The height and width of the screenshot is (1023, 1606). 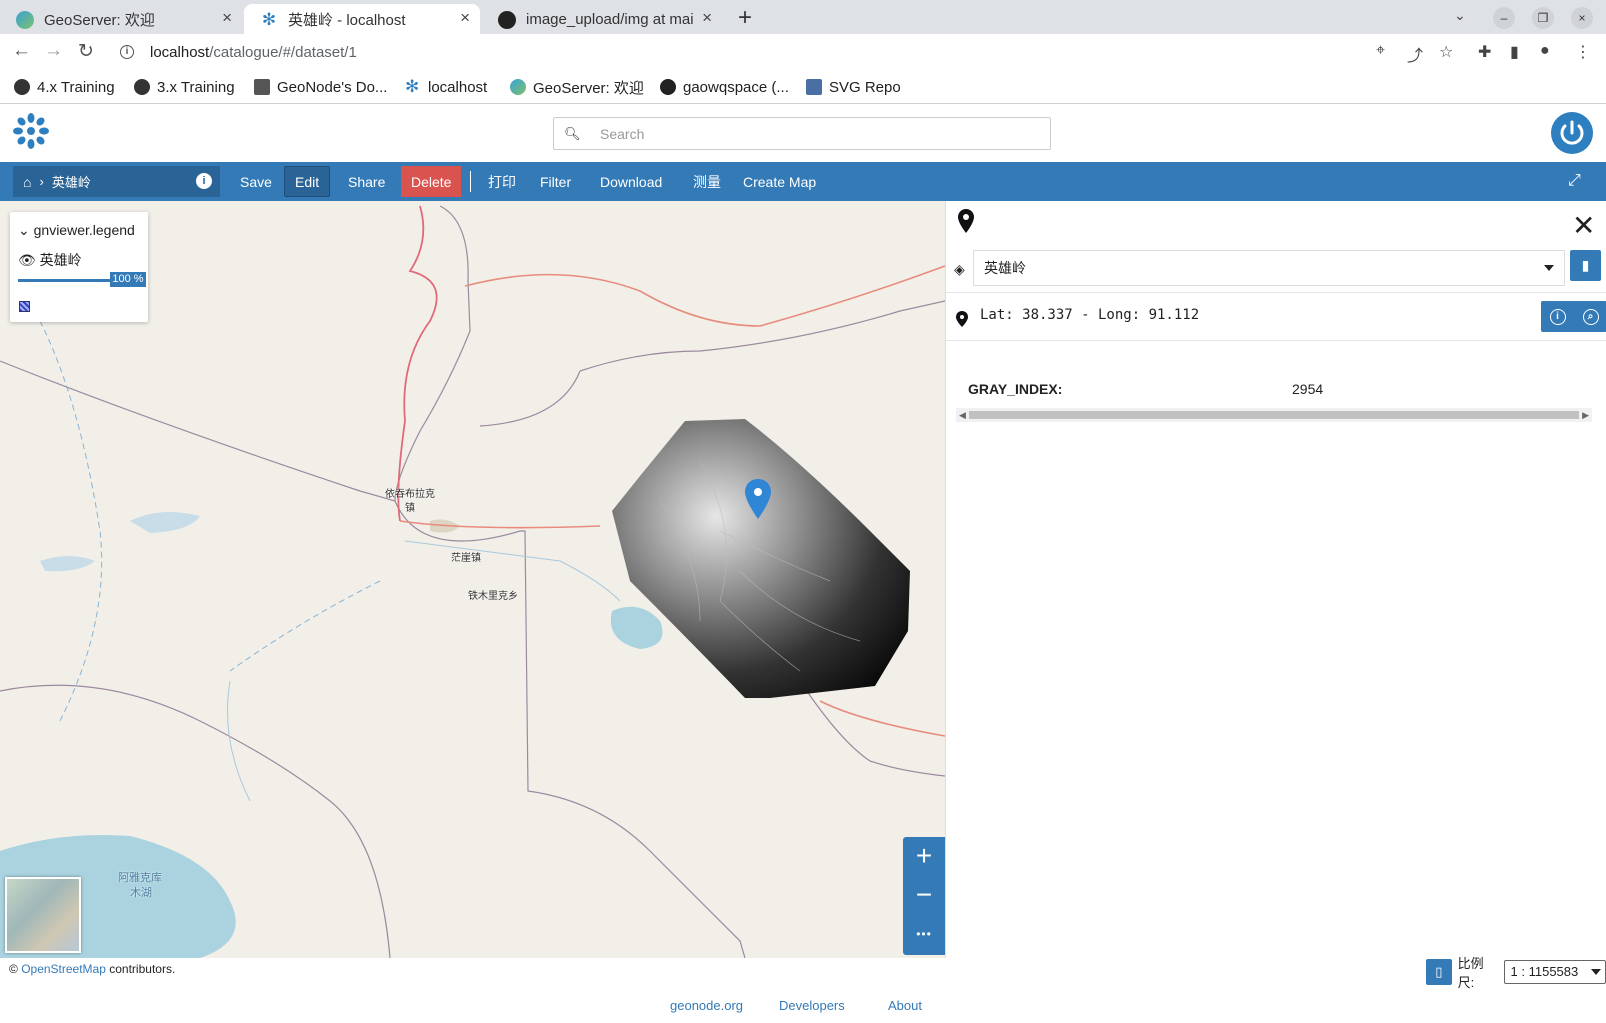 I want to click on print-button: 打印, so click(x=502, y=181).